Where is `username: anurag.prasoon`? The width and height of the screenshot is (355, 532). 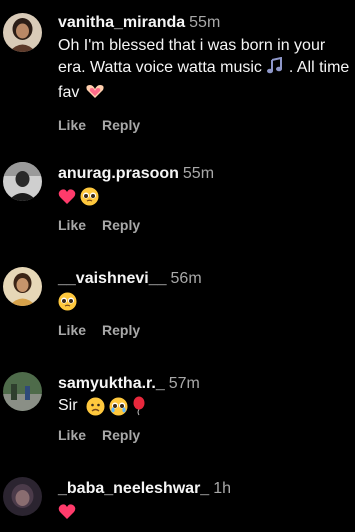
username: anurag.prasoon is located at coordinates (118, 173).